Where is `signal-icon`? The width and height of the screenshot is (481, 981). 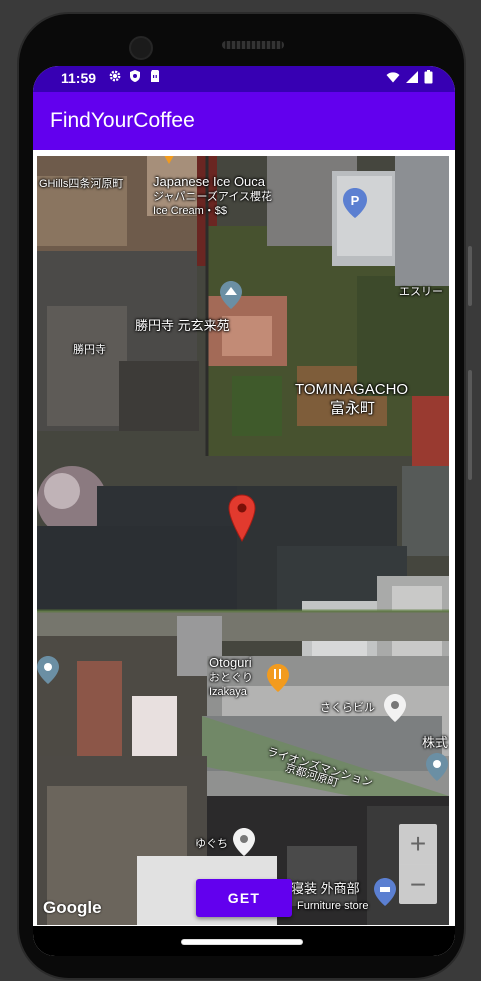 signal-icon is located at coordinates (412, 77).